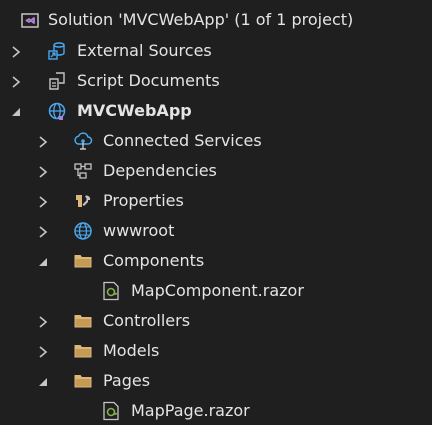  I want to click on tree-item-wwwroot: wwwroot, so click(216, 231).